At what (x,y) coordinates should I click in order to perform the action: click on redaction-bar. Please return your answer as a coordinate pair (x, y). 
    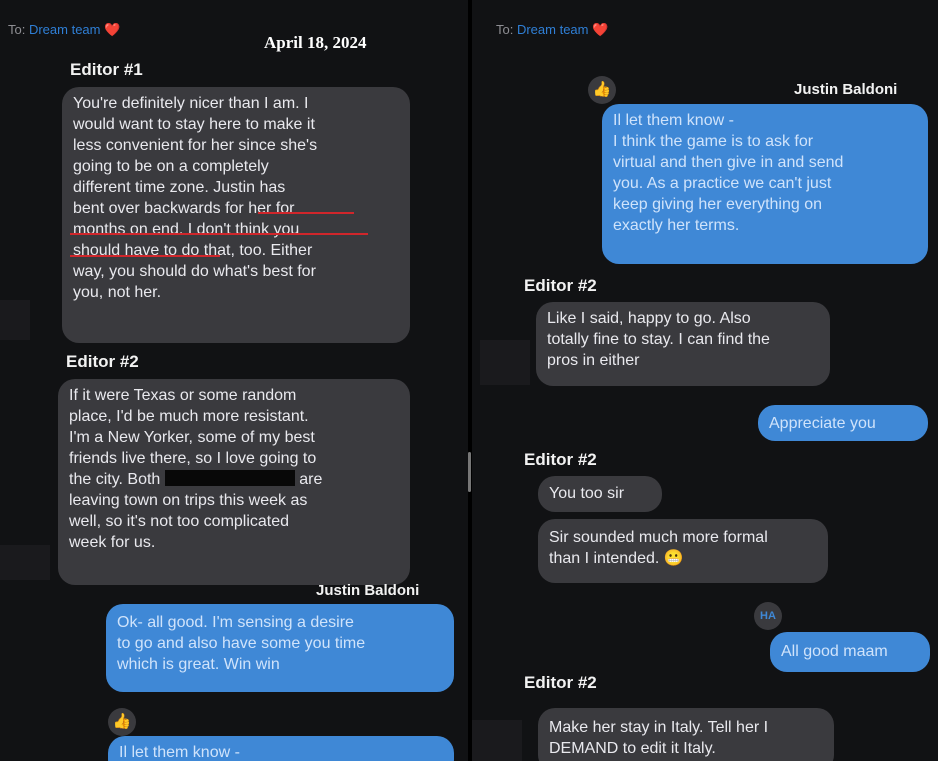
    Looking at the image, I should click on (229, 478).